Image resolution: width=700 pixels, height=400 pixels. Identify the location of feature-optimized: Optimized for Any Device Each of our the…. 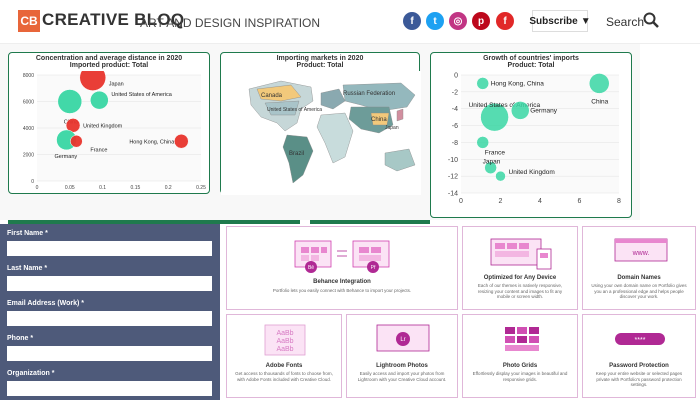
(520, 268).